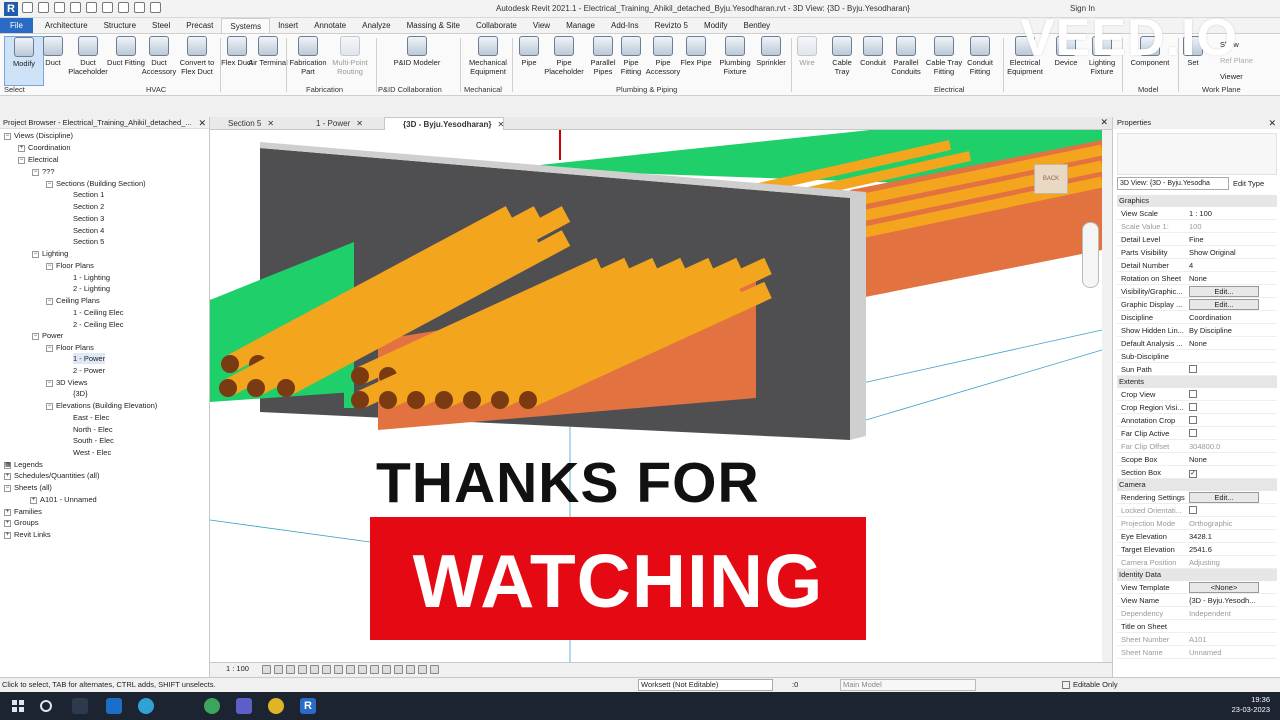 This screenshot has height=720, width=1280. I want to click on property-row: Section Box ✓, so click(1197, 472).